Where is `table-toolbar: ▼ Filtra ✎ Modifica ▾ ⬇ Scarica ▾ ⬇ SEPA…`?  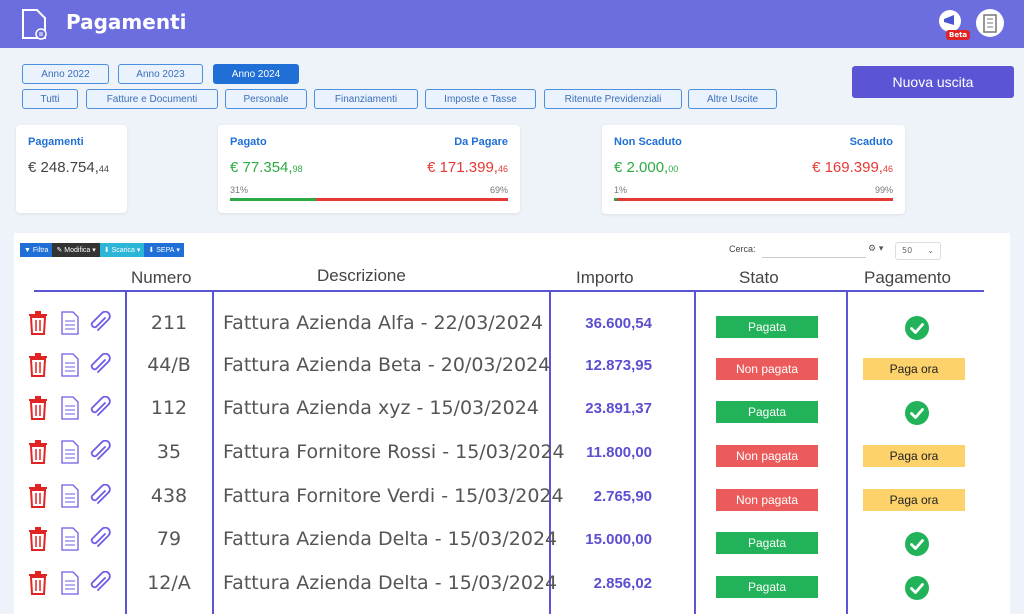 table-toolbar: ▼ Filtra ✎ Modifica ▾ ⬇ Scarica ▾ ⬇ SEPA… is located at coordinates (102, 250).